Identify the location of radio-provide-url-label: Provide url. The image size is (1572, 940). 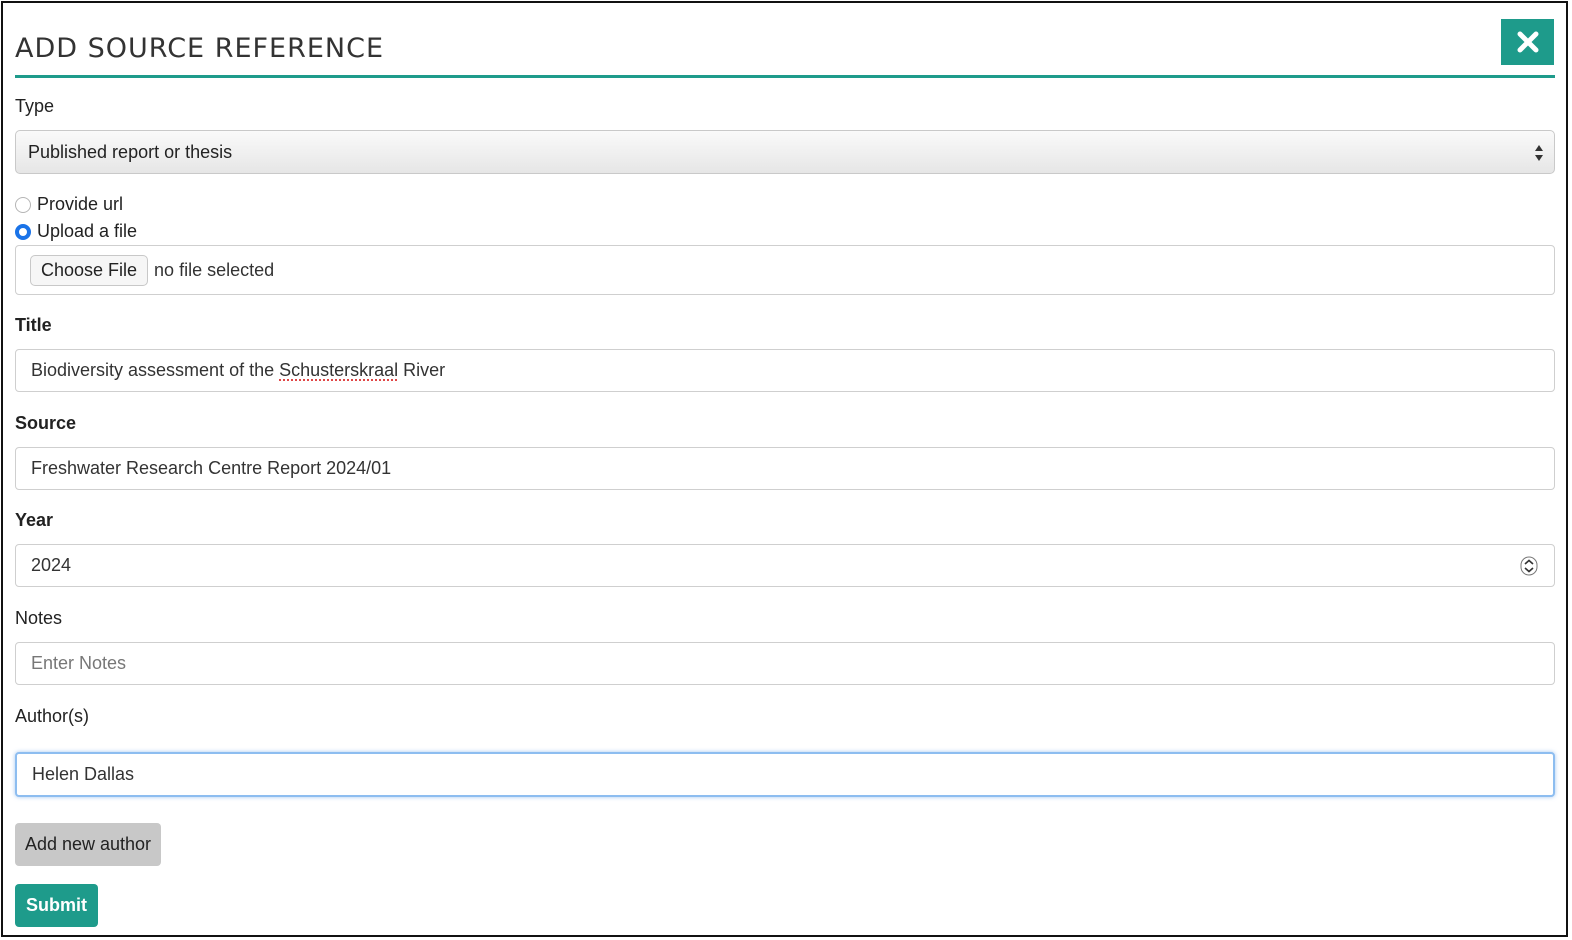
(80, 204).